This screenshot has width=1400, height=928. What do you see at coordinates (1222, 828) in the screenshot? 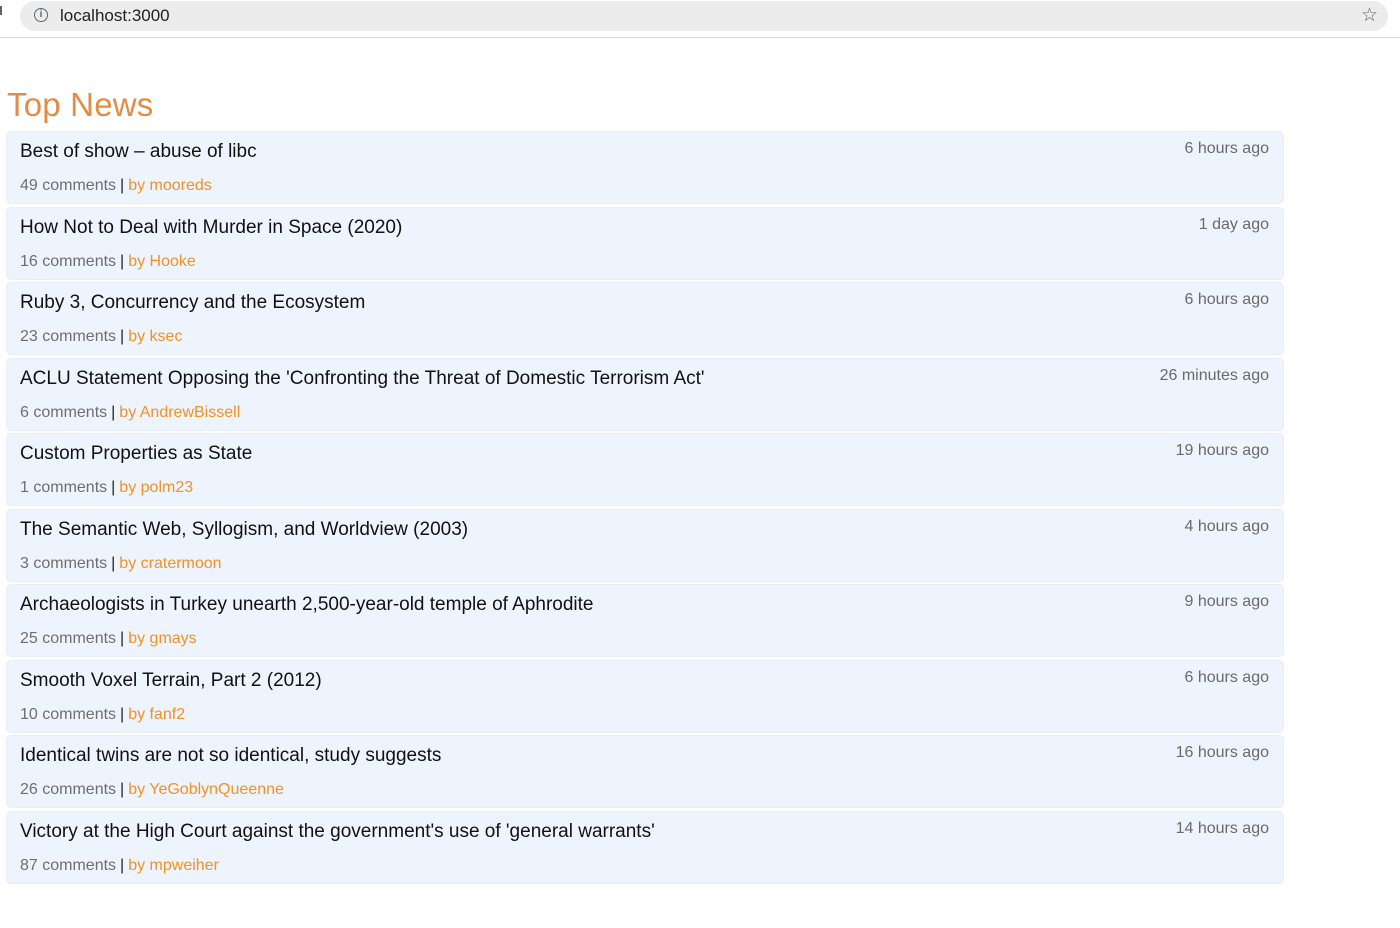
I see `story-time: 14 hours ago` at bounding box center [1222, 828].